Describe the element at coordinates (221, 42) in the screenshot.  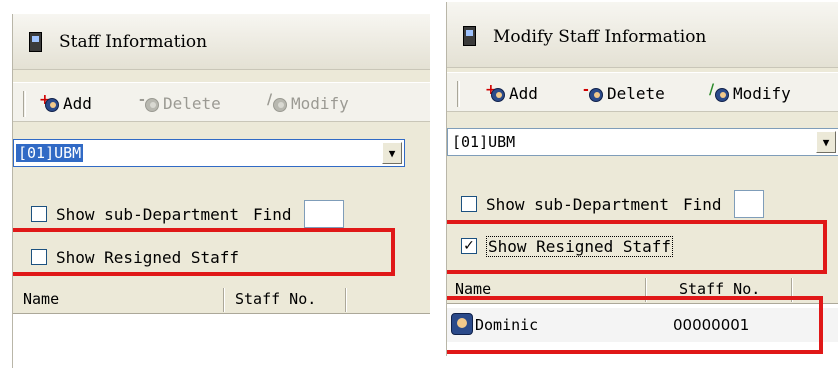
I see `title-bar: Staff Information` at that location.